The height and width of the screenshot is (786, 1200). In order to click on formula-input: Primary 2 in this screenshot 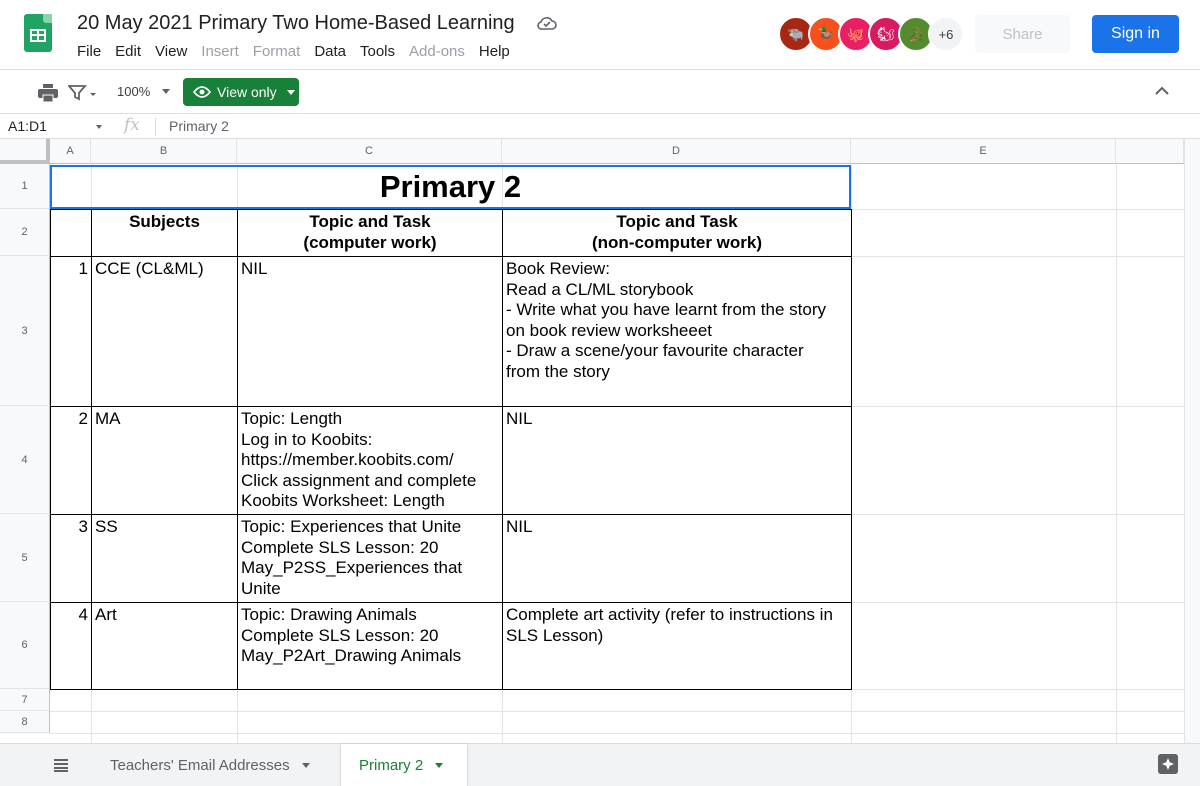, I will do `click(199, 126)`.